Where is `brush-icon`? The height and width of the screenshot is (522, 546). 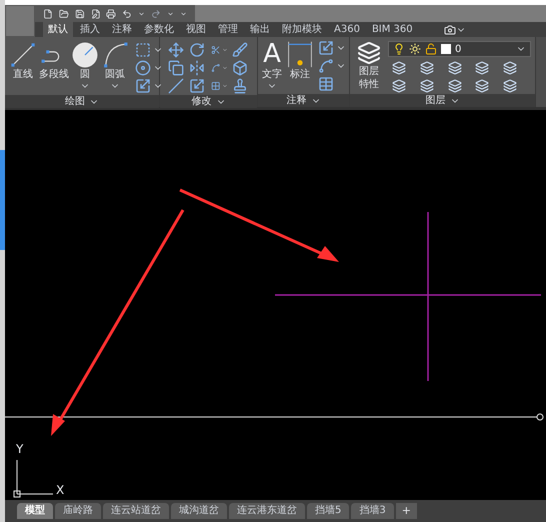 brush-icon is located at coordinates (240, 50).